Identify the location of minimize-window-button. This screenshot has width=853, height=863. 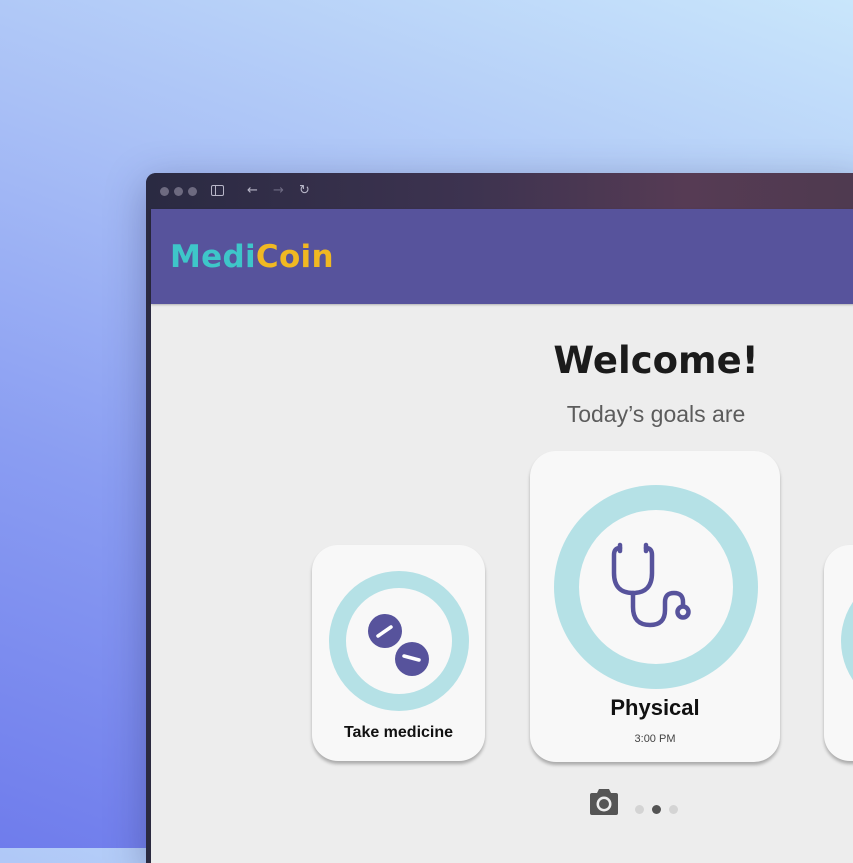
(178, 191).